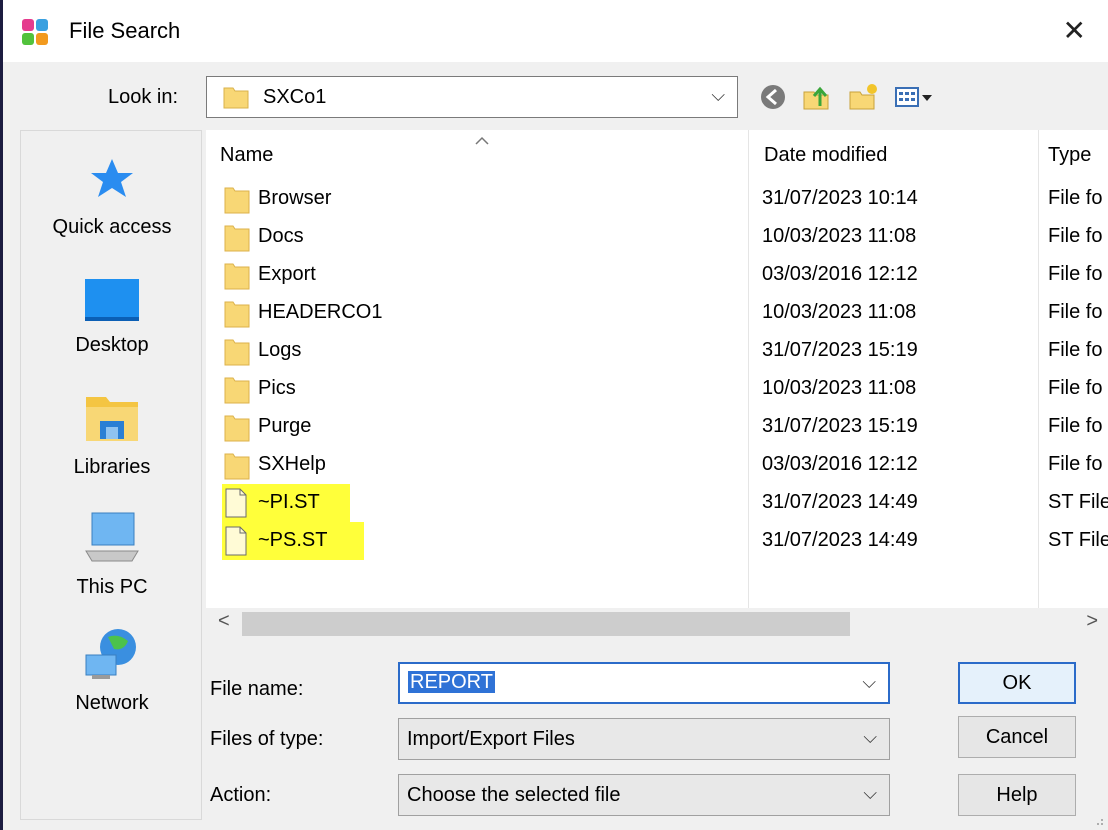 This screenshot has width=1108, height=830. I want to click on table-row: ~PI.ST 31/07/2023 14:49 ST File, so click(657, 503).